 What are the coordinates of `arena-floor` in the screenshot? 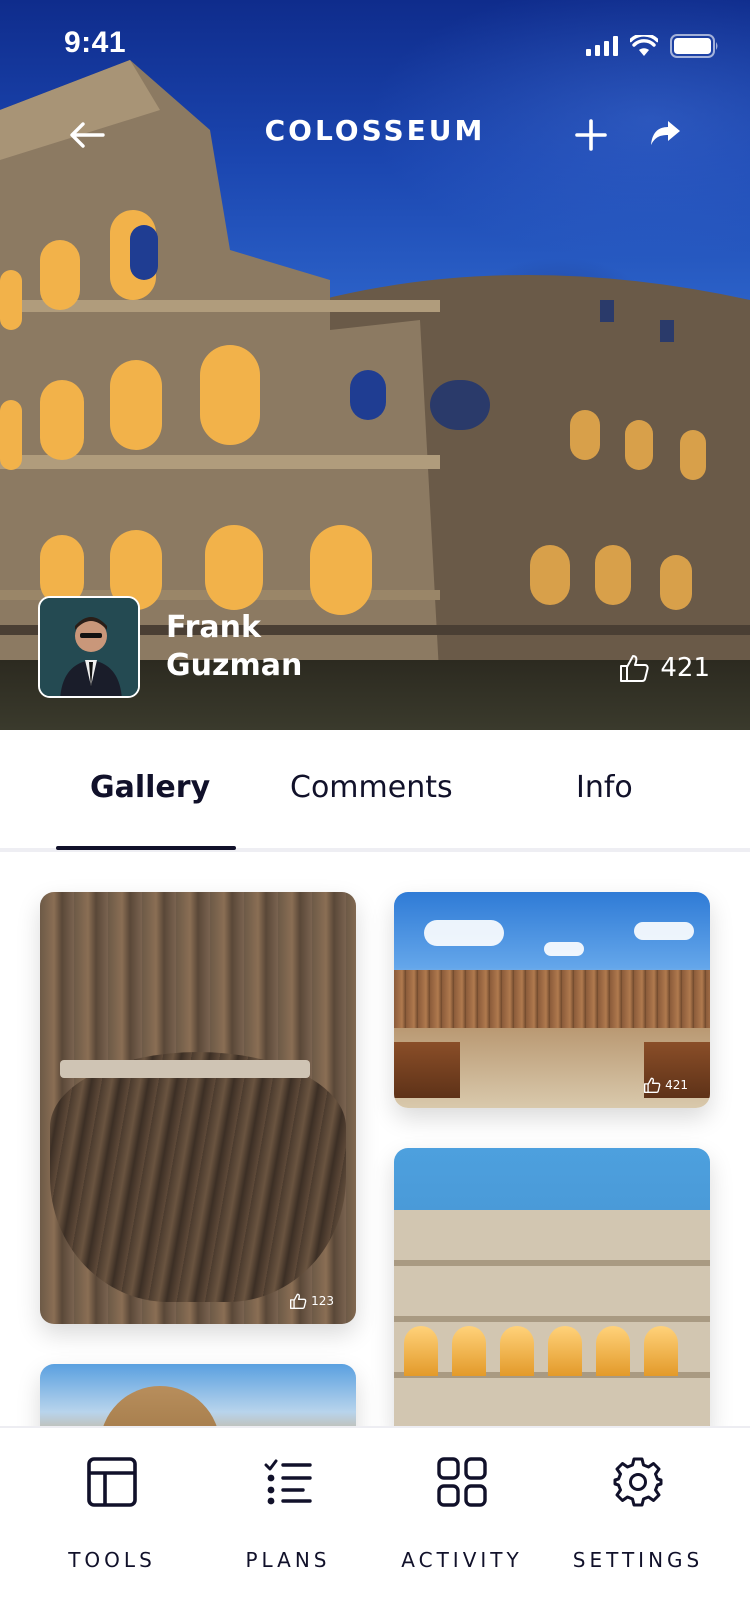 It's located at (198, 1177).